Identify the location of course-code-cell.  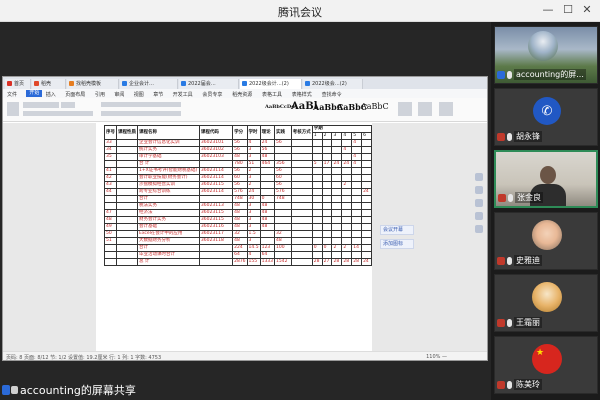
(216, 164).